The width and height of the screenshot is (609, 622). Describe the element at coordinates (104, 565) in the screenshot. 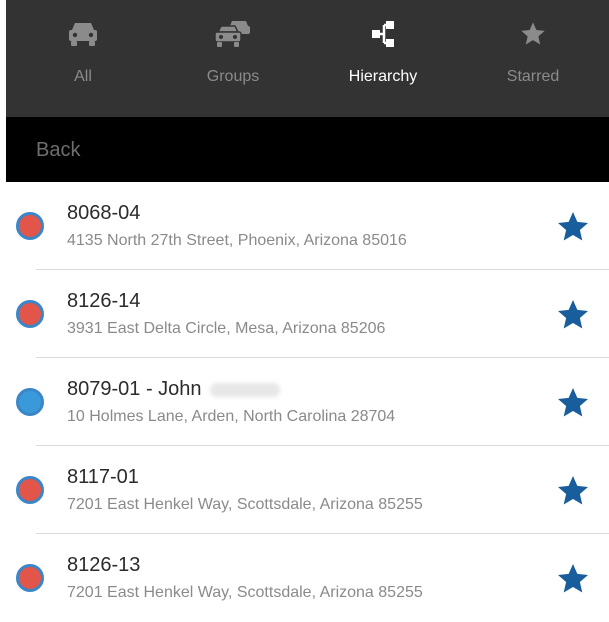

I see `item-title: 8126-13` at that location.